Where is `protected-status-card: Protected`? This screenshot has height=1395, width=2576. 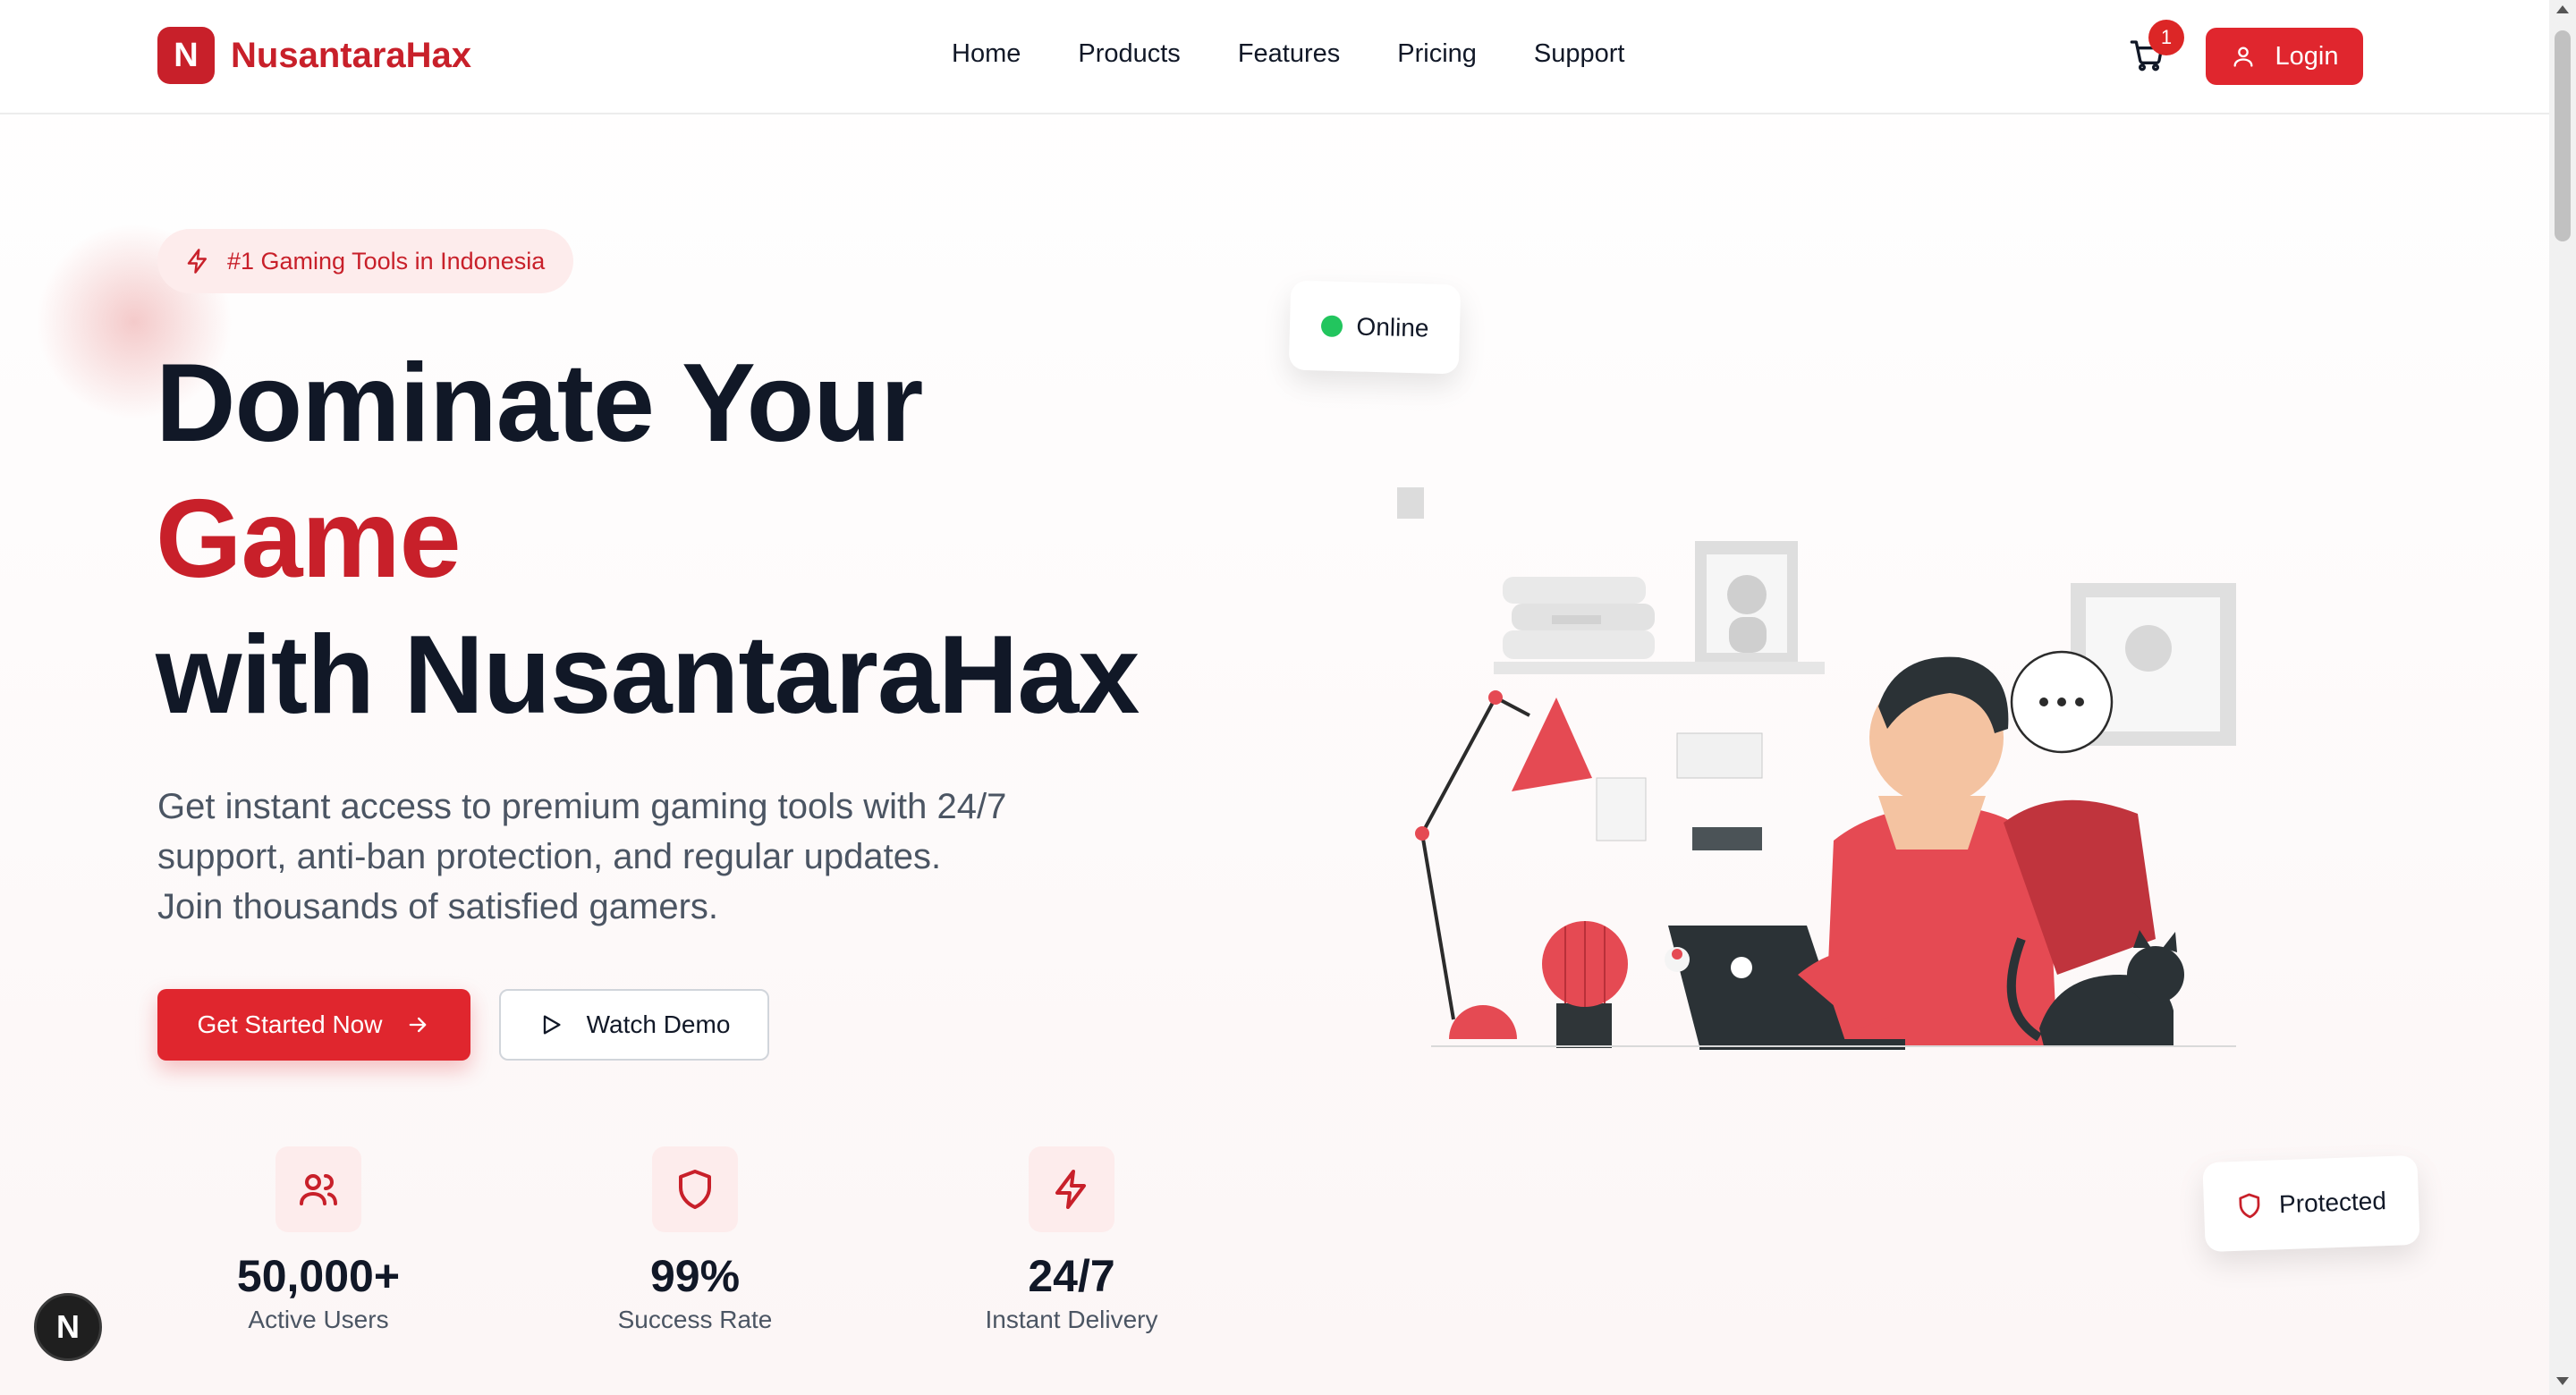
protected-status-card: Protected is located at coordinates (2311, 1203).